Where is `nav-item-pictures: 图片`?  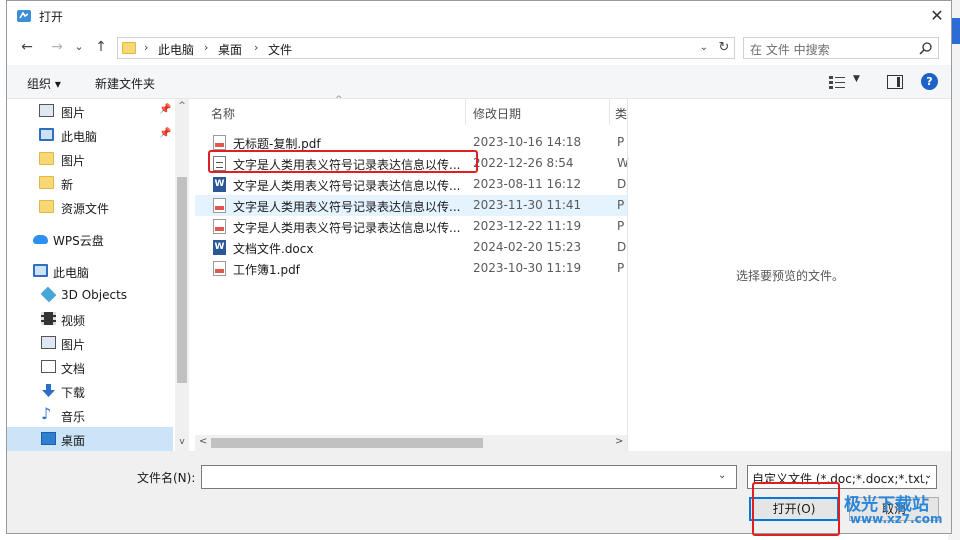
nav-item-pictures: 图片 is located at coordinates (90, 343).